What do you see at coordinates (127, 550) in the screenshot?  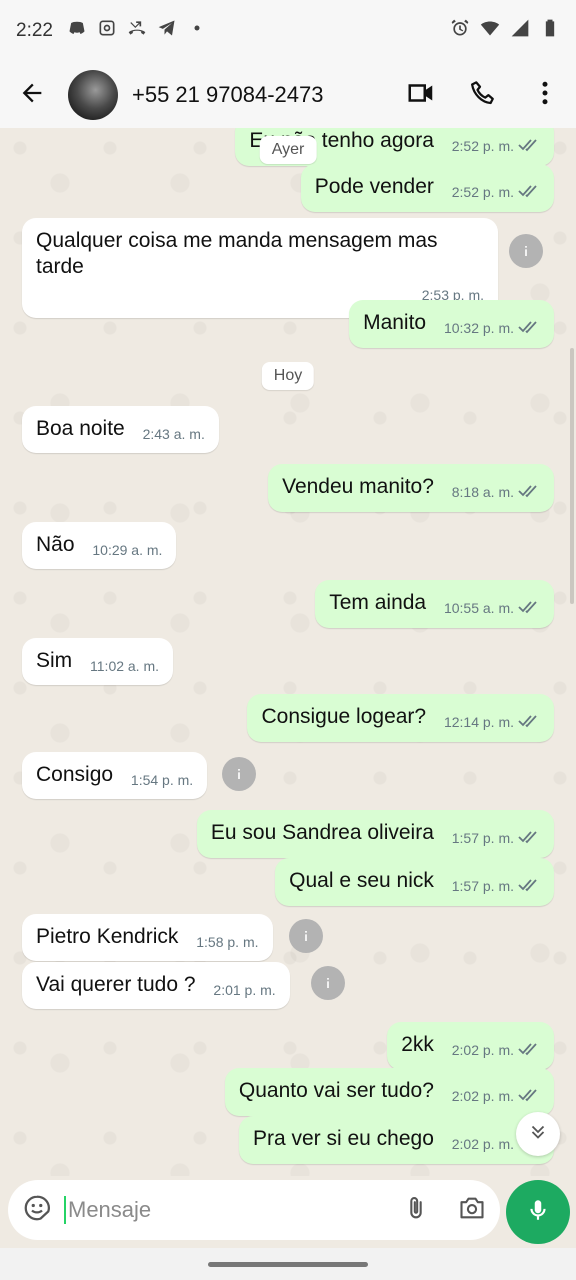 I see `message-time: 10:29 a. m.` at bounding box center [127, 550].